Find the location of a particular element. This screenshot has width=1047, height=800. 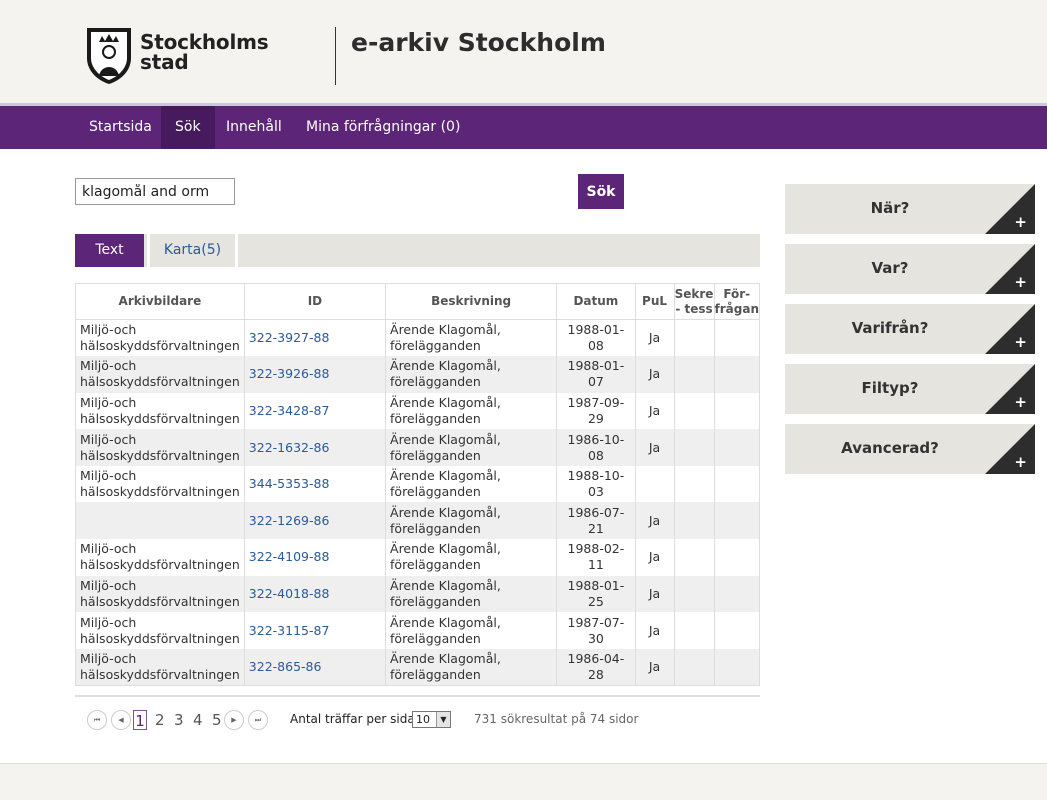

record-id-link: 322-865-86 is located at coordinates (285, 666).